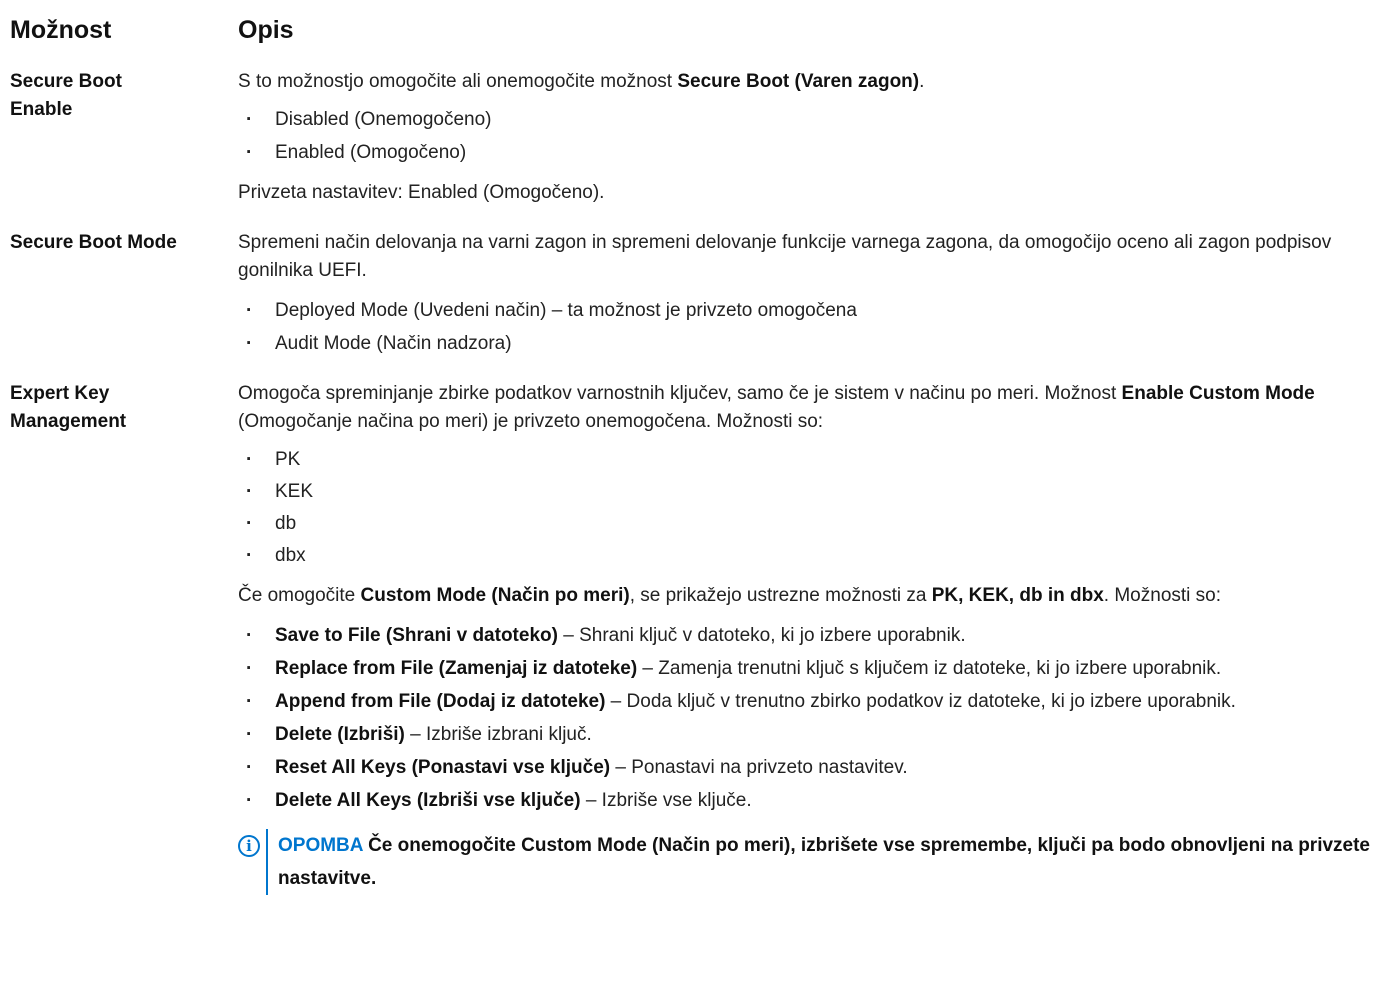 Image resolution: width=1382 pixels, height=1003 pixels. What do you see at coordinates (61, 30) in the screenshot?
I see `header-option: Možnost` at bounding box center [61, 30].